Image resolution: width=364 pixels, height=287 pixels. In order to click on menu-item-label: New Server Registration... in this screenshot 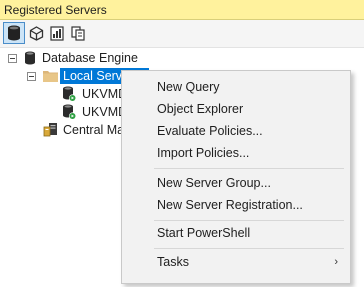, I will do `click(230, 205)`.